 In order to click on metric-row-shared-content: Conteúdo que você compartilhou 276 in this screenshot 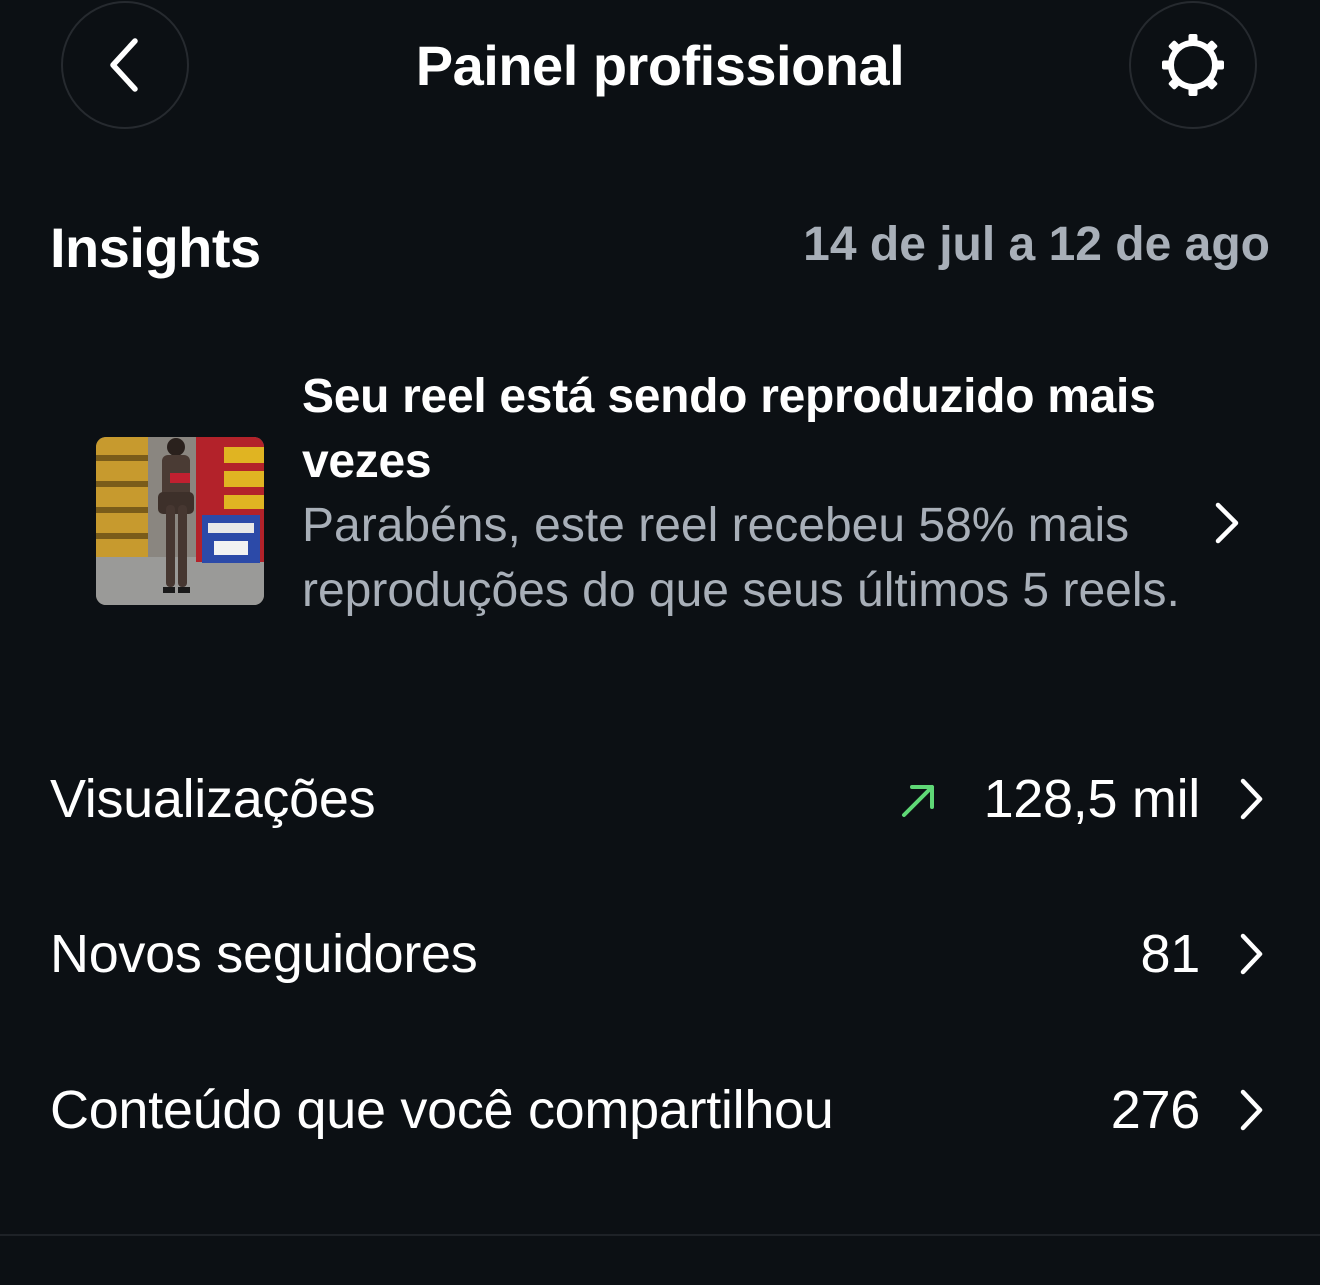, I will do `click(660, 1111)`.